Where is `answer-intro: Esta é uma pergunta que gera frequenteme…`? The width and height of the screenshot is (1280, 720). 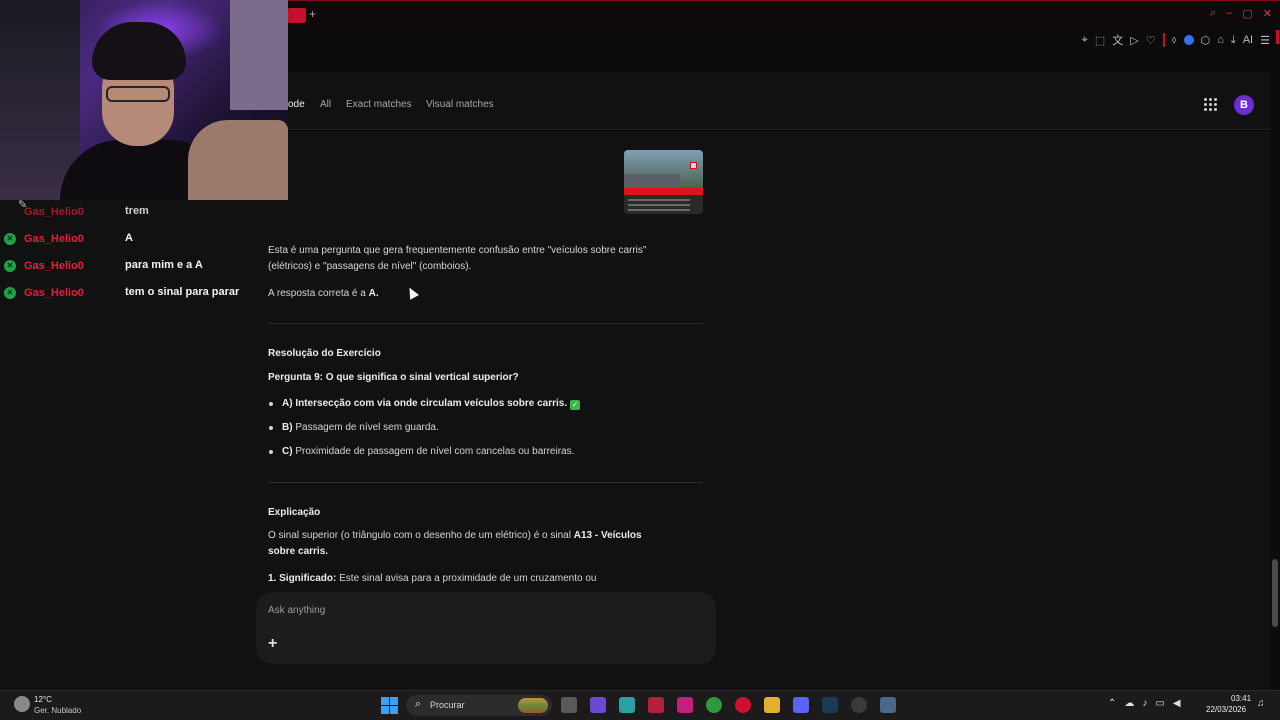
answer-intro: Esta é uma pergunta que gera frequenteme… is located at coordinates (457, 258).